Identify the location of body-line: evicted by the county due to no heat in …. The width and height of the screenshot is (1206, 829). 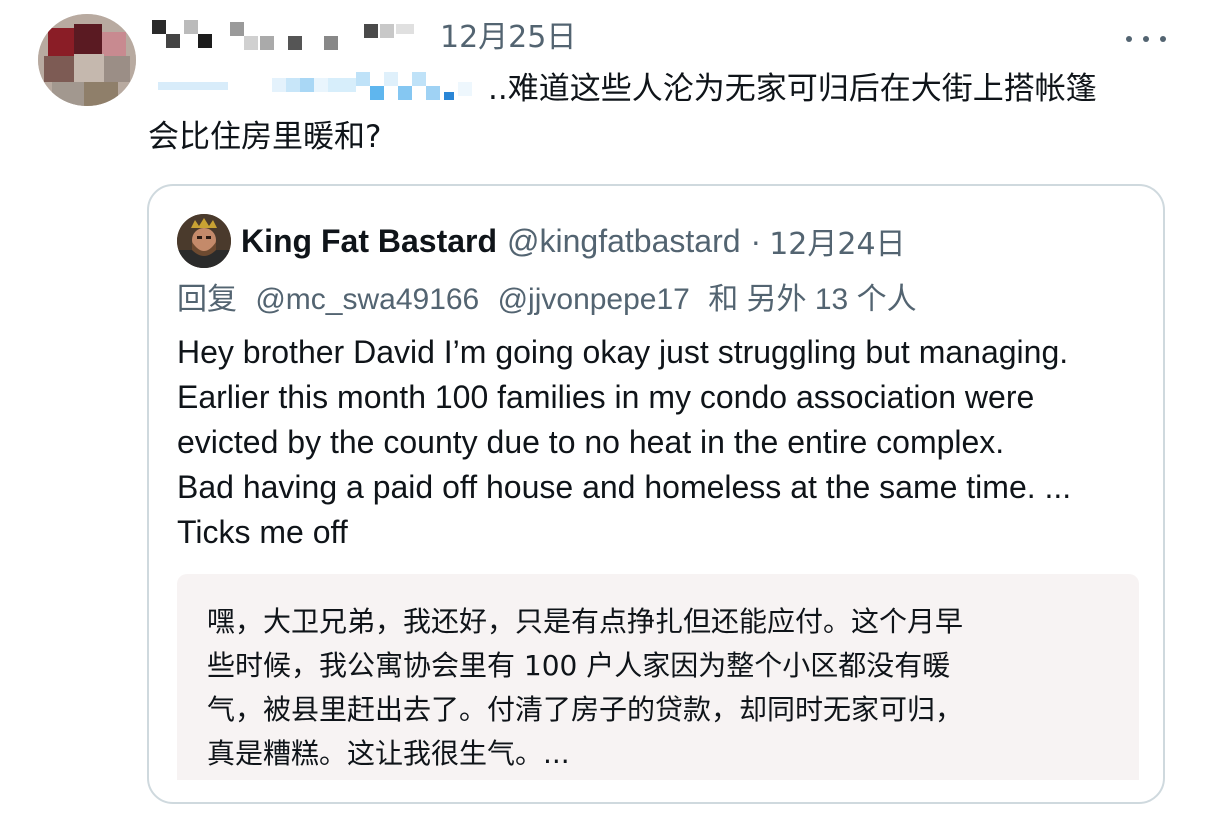
(591, 442).